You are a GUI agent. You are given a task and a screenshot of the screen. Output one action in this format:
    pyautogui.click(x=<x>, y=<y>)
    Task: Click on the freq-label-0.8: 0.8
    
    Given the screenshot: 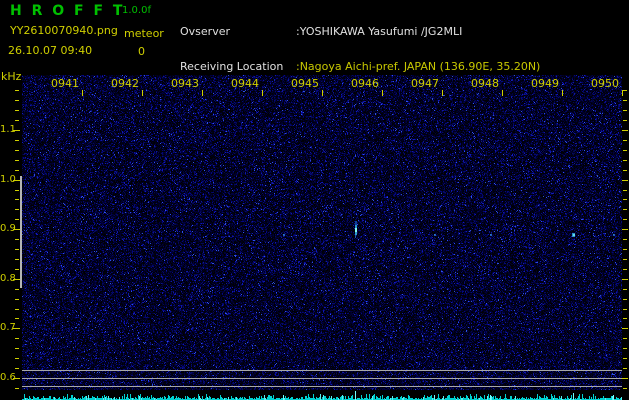 What is the action you would take?
    pyautogui.click(x=8, y=278)
    